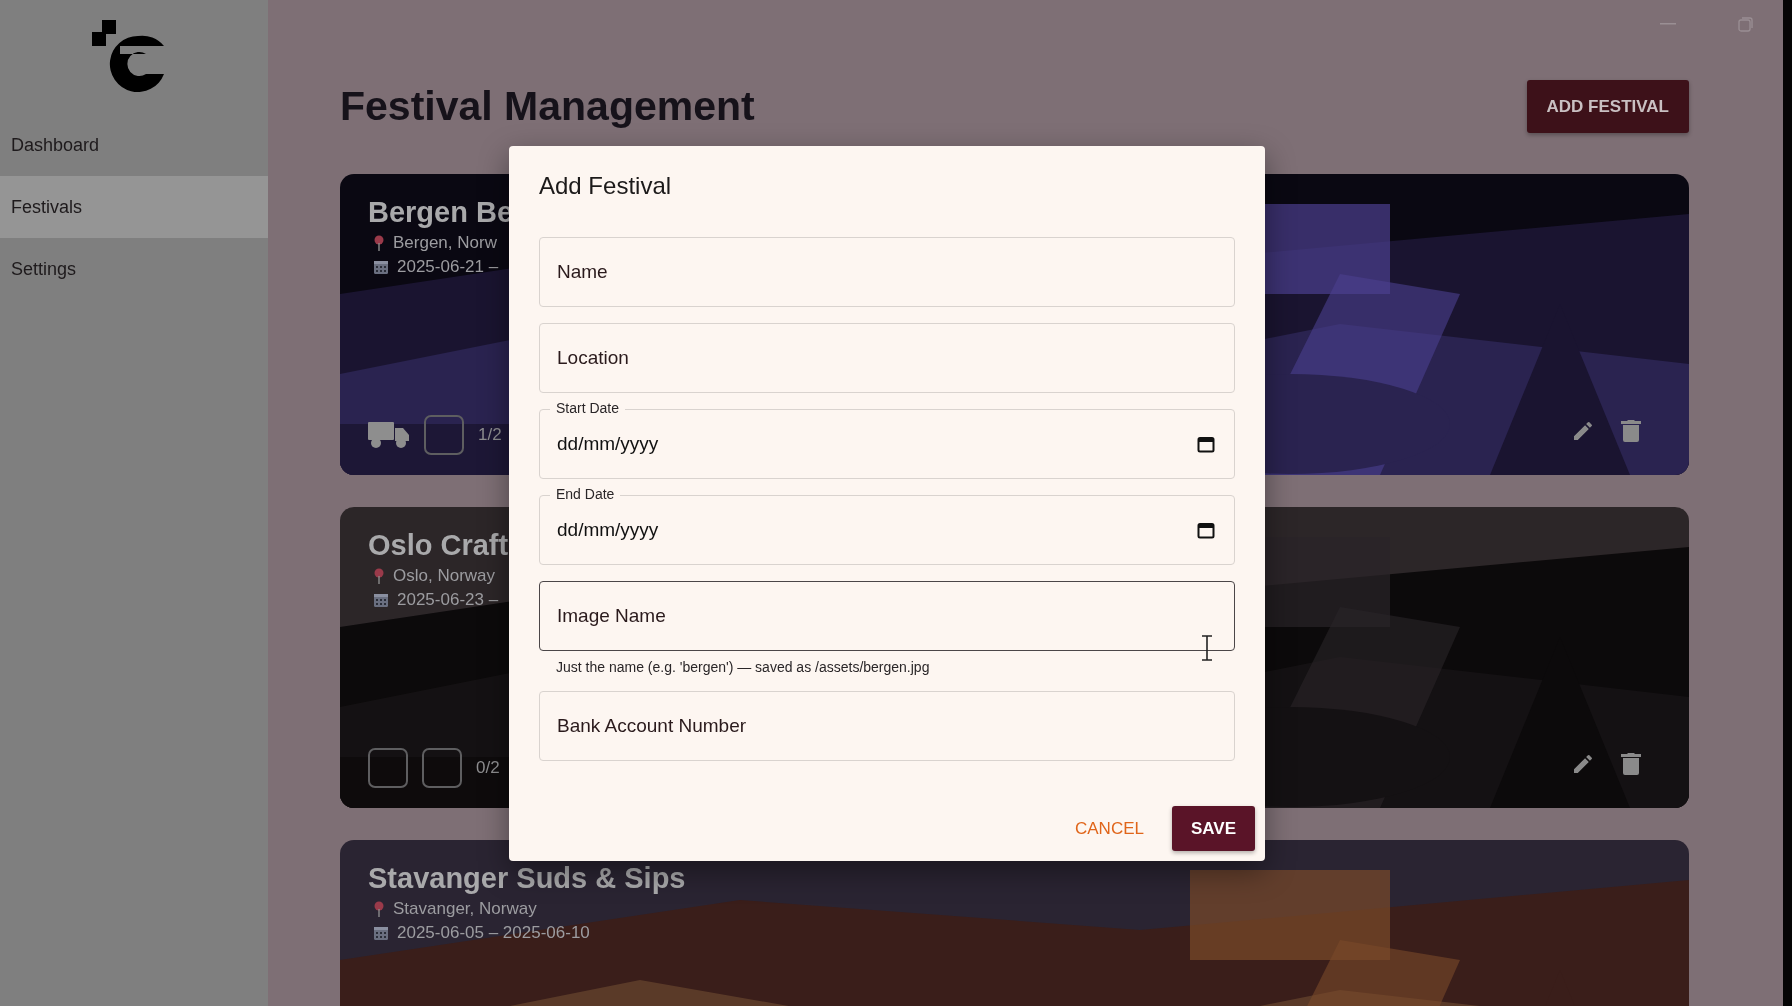 The height and width of the screenshot is (1006, 1792). What do you see at coordinates (134, 269) in the screenshot?
I see `sidebar-item: Settings` at bounding box center [134, 269].